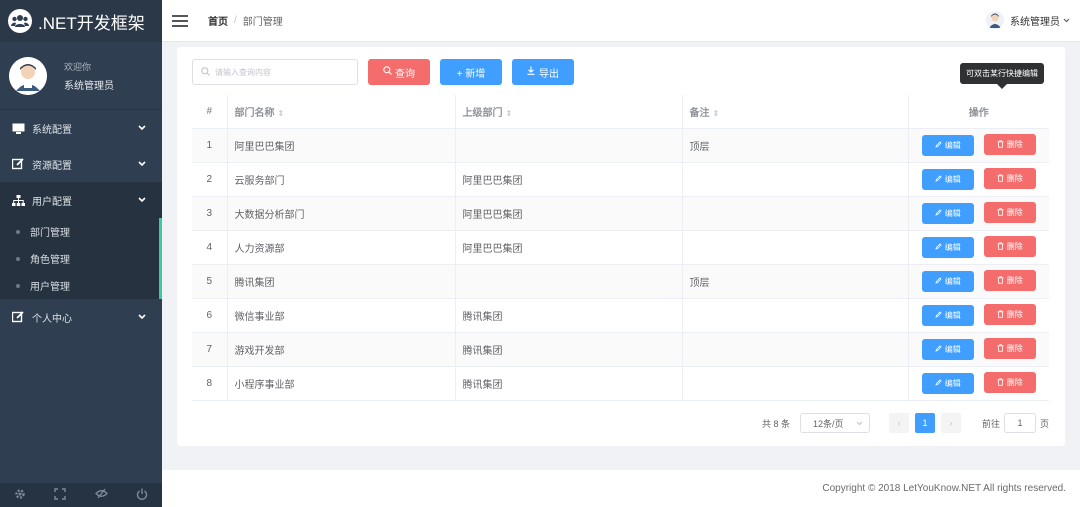 The width and height of the screenshot is (1080, 507). What do you see at coordinates (20, 495) in the screenshot?
I see `gear-icon` at bounding box center [20, 495].